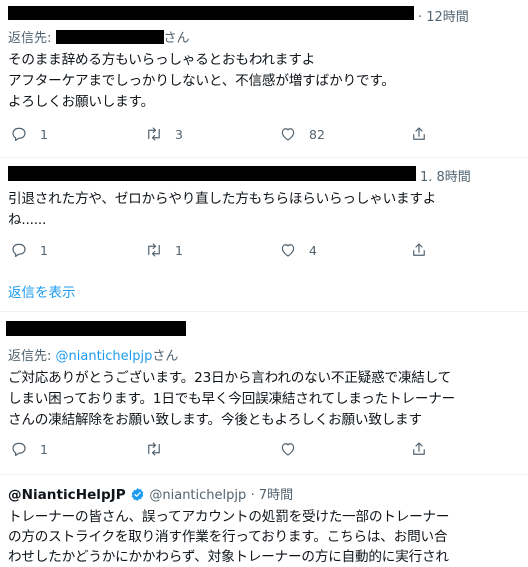 The image size is (528, 567). I want to click on tweet-header: @NianticHelpJP @niantichelpjp · 7時間, so click(150, 493).